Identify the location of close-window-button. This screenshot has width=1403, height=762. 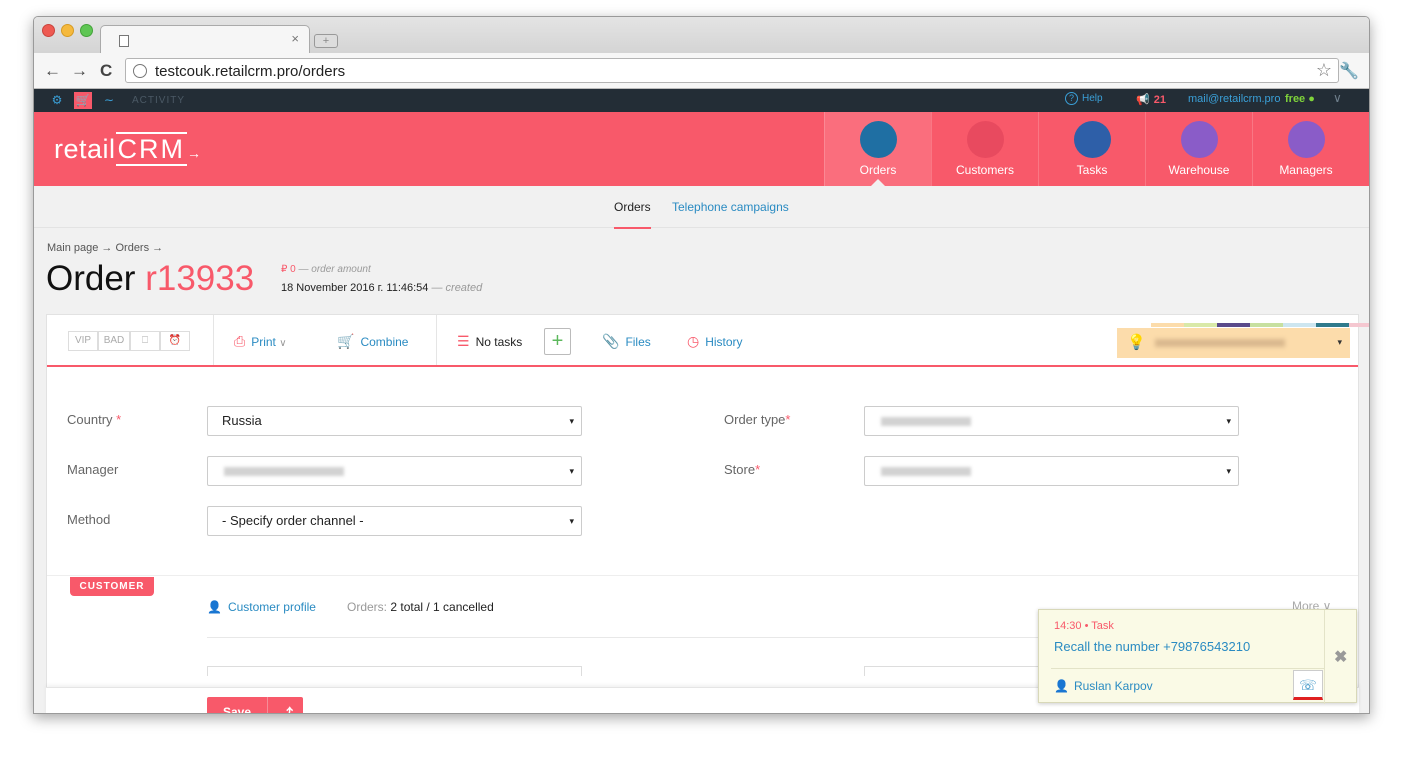
(48, 30).